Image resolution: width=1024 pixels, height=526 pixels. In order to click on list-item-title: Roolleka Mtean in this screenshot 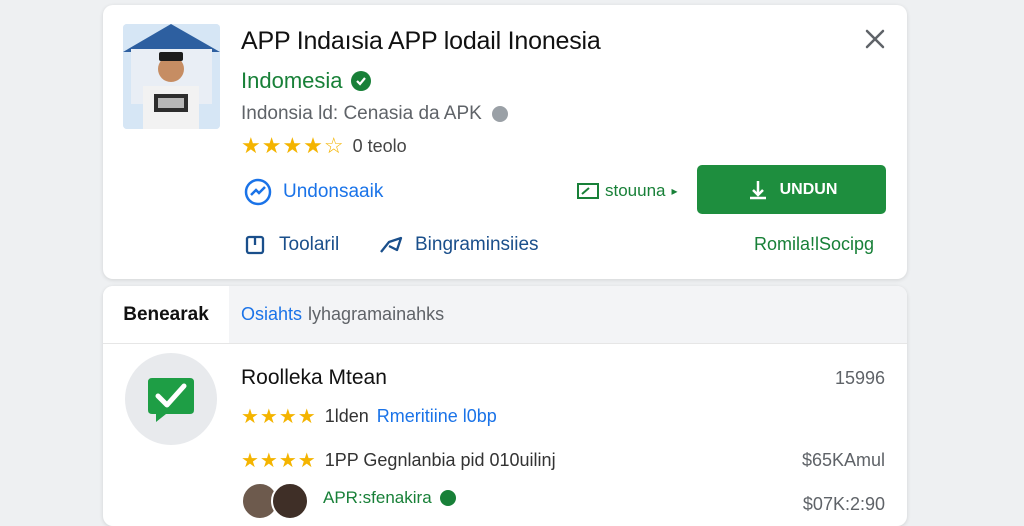, I will do `click(314, 378)`.